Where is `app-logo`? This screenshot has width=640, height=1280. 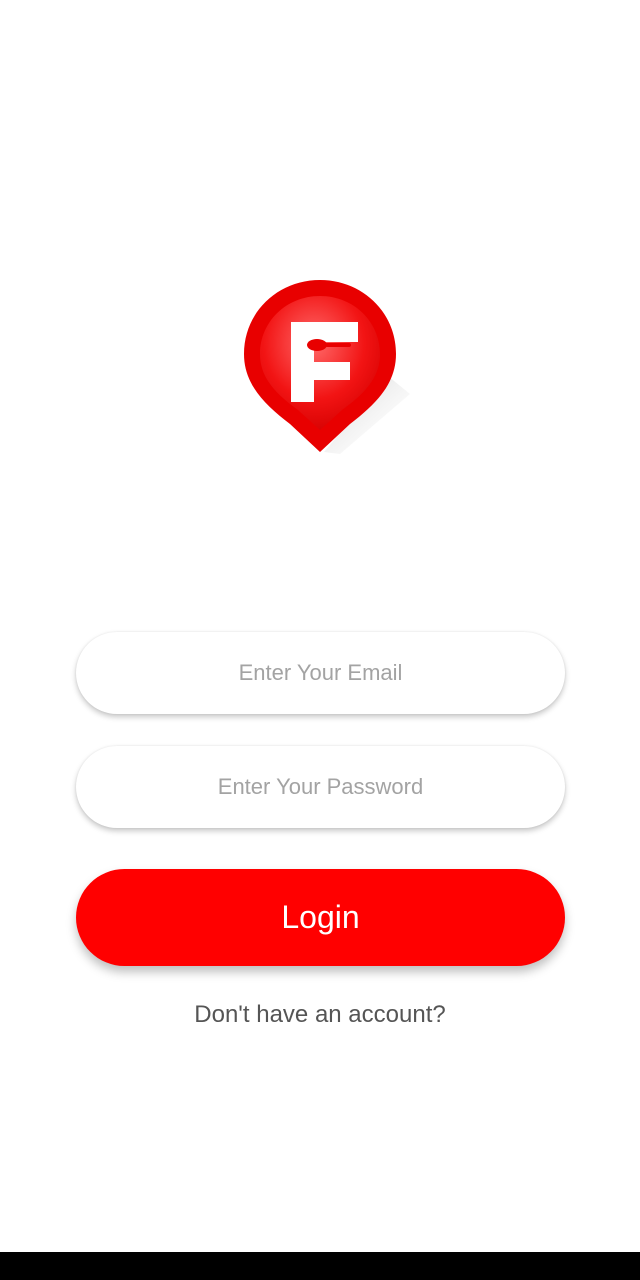
app-logo is located at coordinates (326, 368).